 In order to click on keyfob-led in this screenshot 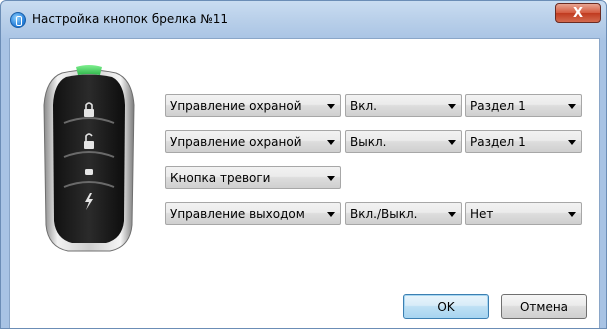, I will do `click(89, 70)`.